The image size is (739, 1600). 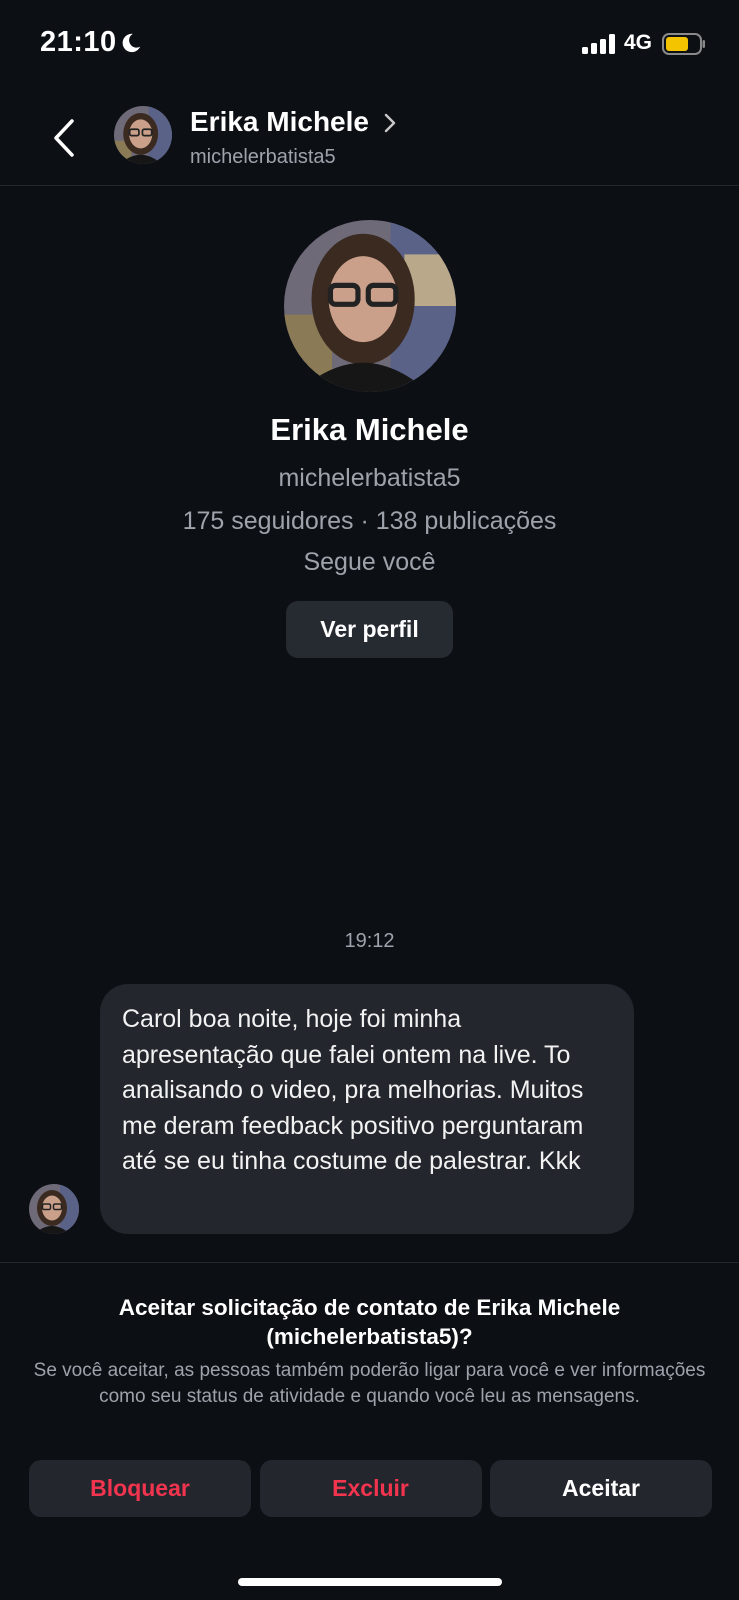 What do you see at coordinates (598, 44) in the screenshot?
I see `signal-icon` at bounding box center [598, 44].